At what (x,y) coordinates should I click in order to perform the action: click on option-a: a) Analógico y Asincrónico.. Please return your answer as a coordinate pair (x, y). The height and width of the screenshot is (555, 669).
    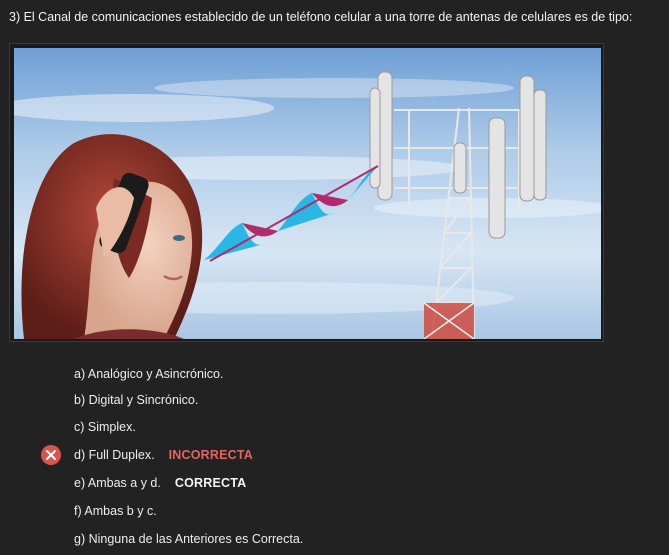
    Looking at the image, I should click on (148, 374).